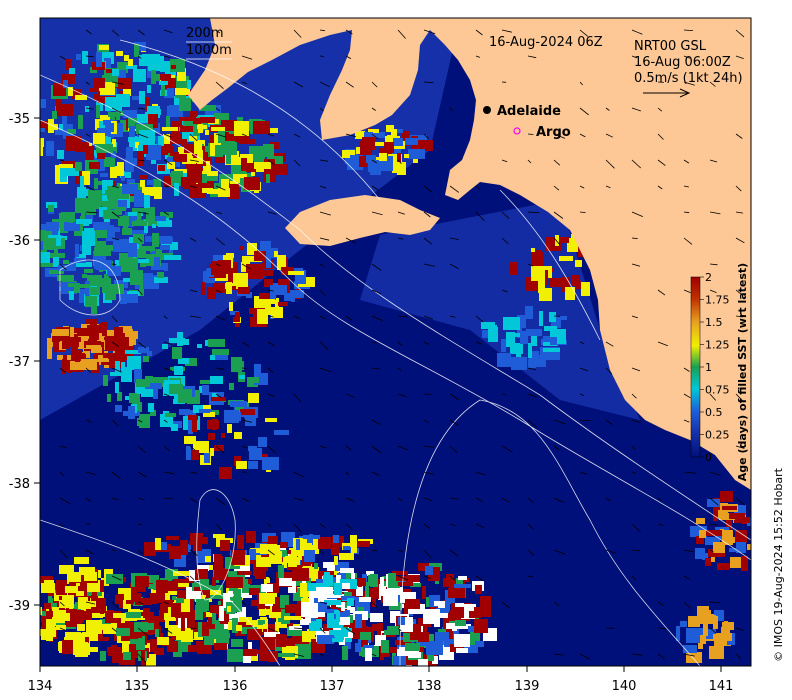  Describe the element at coordinates (714, 322) in the screenshot. I see `colorbar-tick-label: 1.5` at that location.